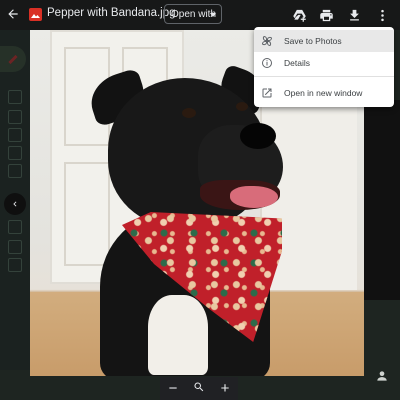 Image resolution: width=400 pixels, height=400 pixels. What do you see at coordinates (326, 15) in the screenshot?
I see `print-icon` at bounding box center [326, 15].